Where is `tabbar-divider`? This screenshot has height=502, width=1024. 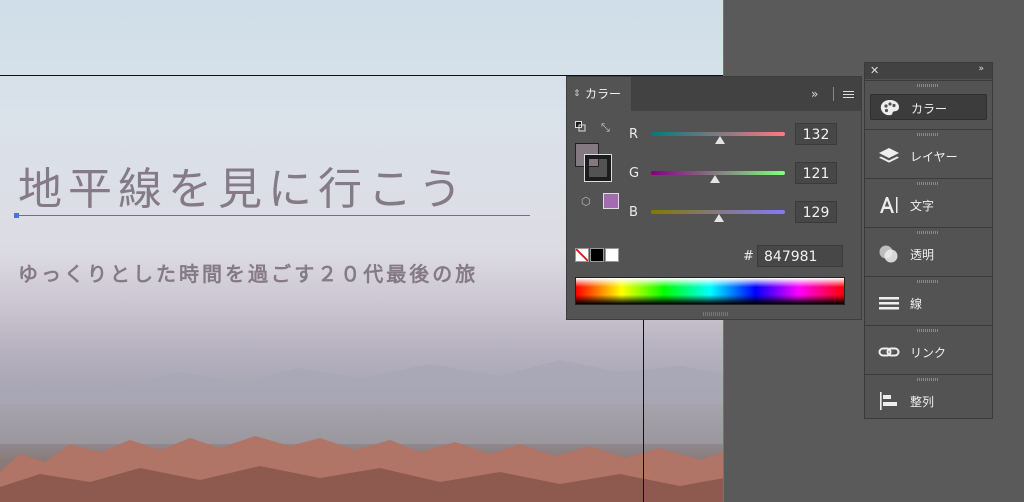
tabbar-divider is located at coordinates (833, 94).